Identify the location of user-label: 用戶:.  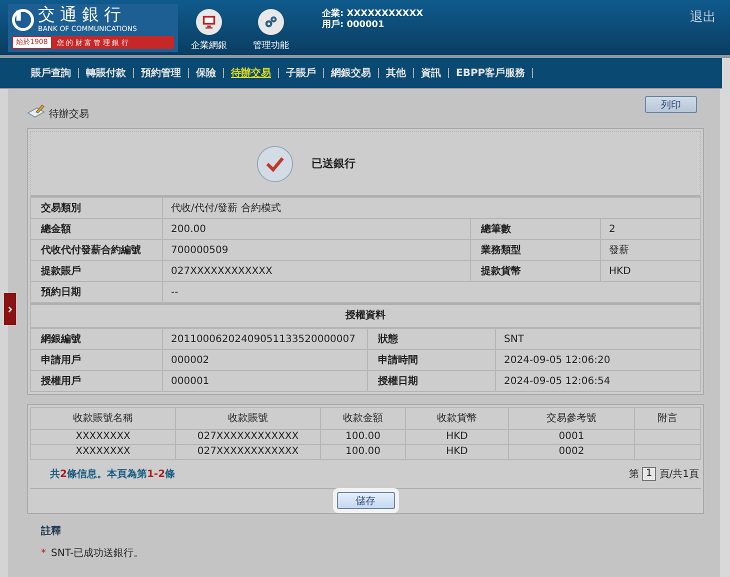
(333, 25).